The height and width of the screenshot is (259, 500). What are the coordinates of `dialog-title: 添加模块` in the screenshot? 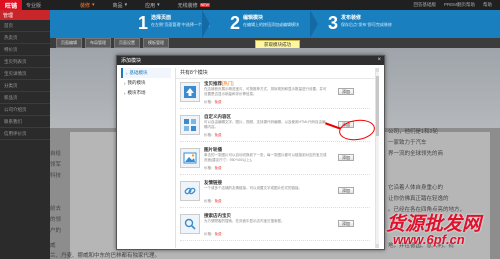 It's located at (250, 60).